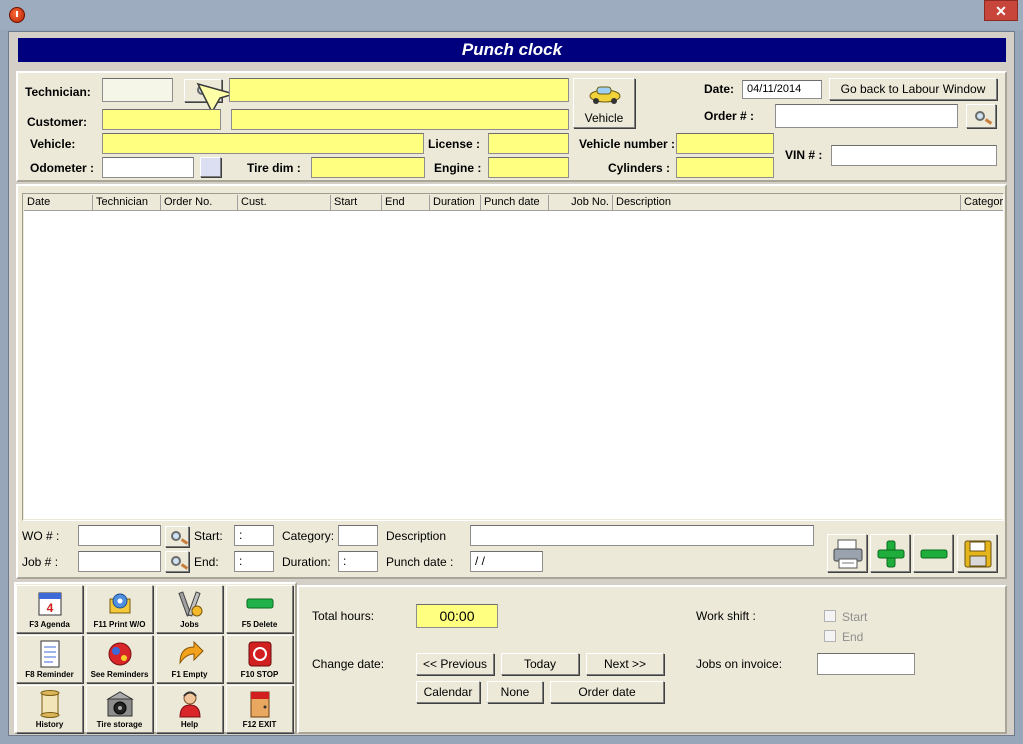 Image resolution: width=1023 pixels, height=744 pixels. What do you see at coordinates (457, 616) in the screenshot?
I see `total-hours-value: 00:00` at bounding box center [457, 616].